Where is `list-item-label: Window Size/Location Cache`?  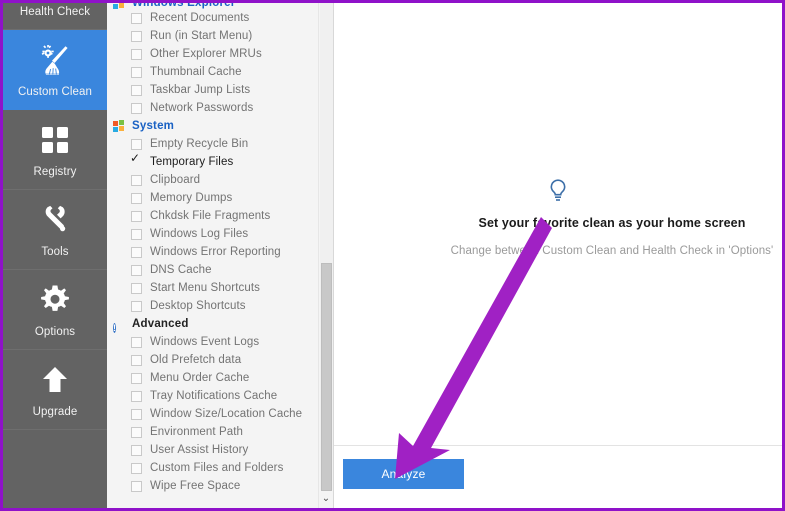
list-item-label: Window Size/Location Cache is located at coordinates (226, 414).